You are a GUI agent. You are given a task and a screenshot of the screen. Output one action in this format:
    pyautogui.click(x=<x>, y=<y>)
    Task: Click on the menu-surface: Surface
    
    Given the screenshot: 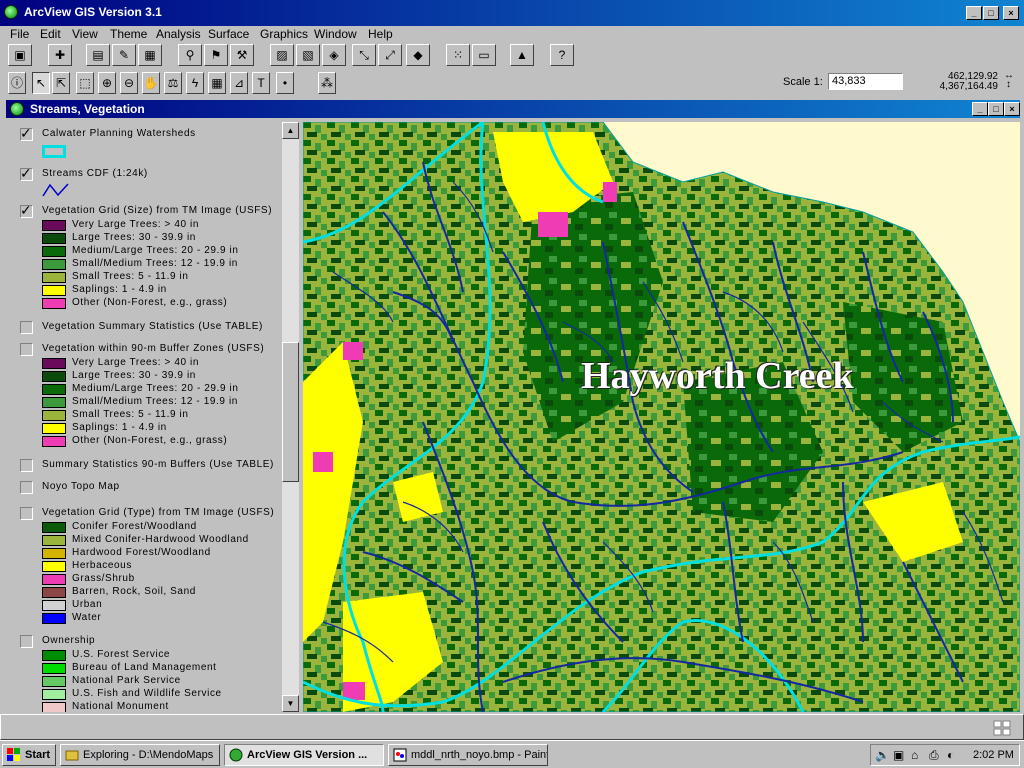 What is the action you would take?
    pyautogui.click(x=228, y=34)
    